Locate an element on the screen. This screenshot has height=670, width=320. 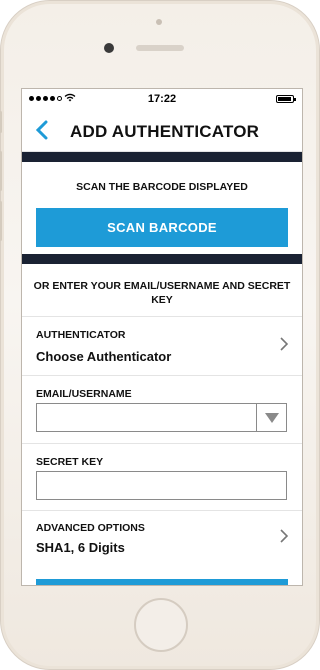
earpiece-speaker is located at coordinates (160, 48).